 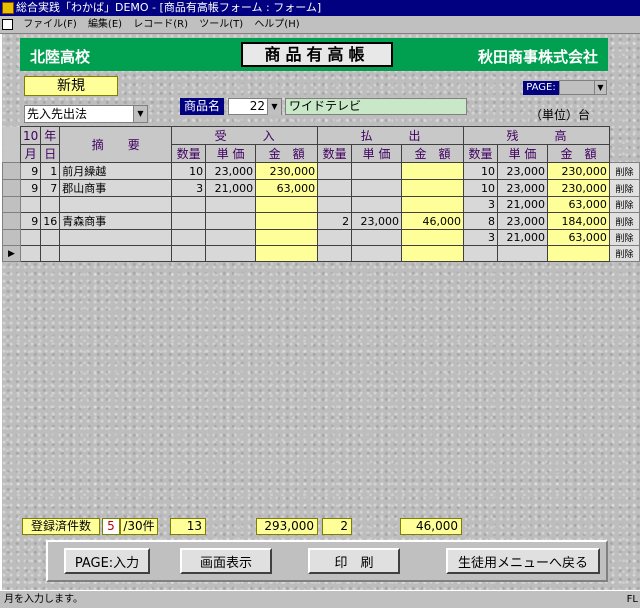 What do you see at coordinates (43, 599) in the screenshot?
I see `status-message: 月を入力します。` at bounding box center [43, 599].